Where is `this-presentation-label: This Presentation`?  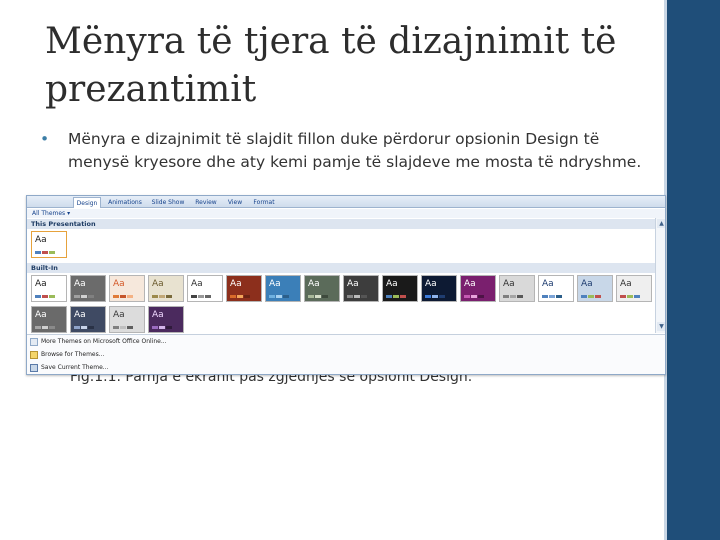 this-presentation-label: This Presentation is located at coordinates (346, 224).